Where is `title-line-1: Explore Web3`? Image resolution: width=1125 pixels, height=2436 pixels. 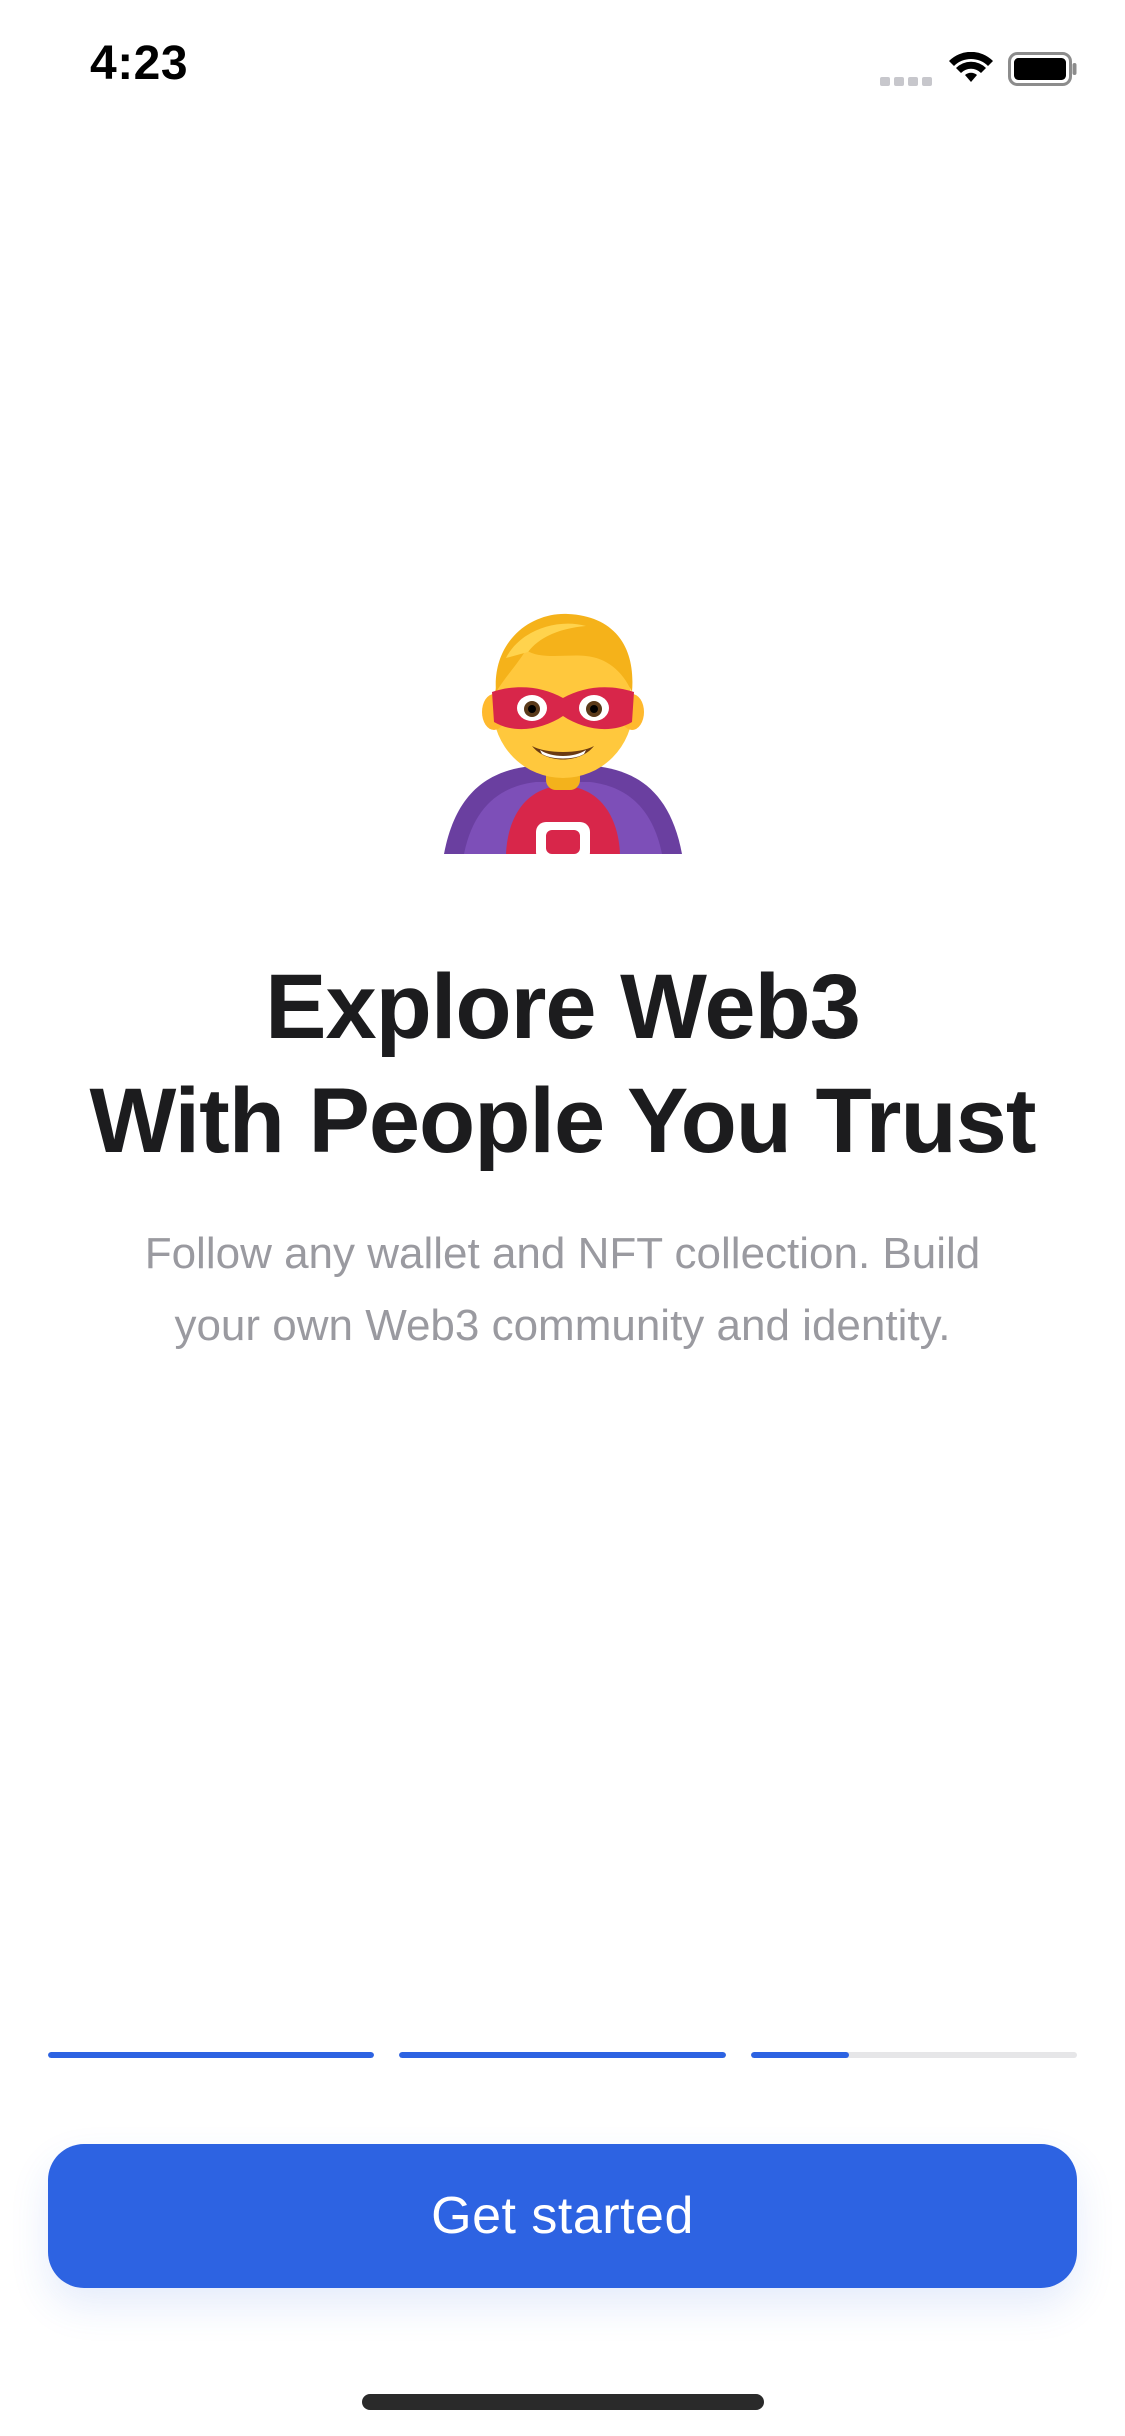
title-line-1: Explore Web3 is located at coordinates (563, 1007).